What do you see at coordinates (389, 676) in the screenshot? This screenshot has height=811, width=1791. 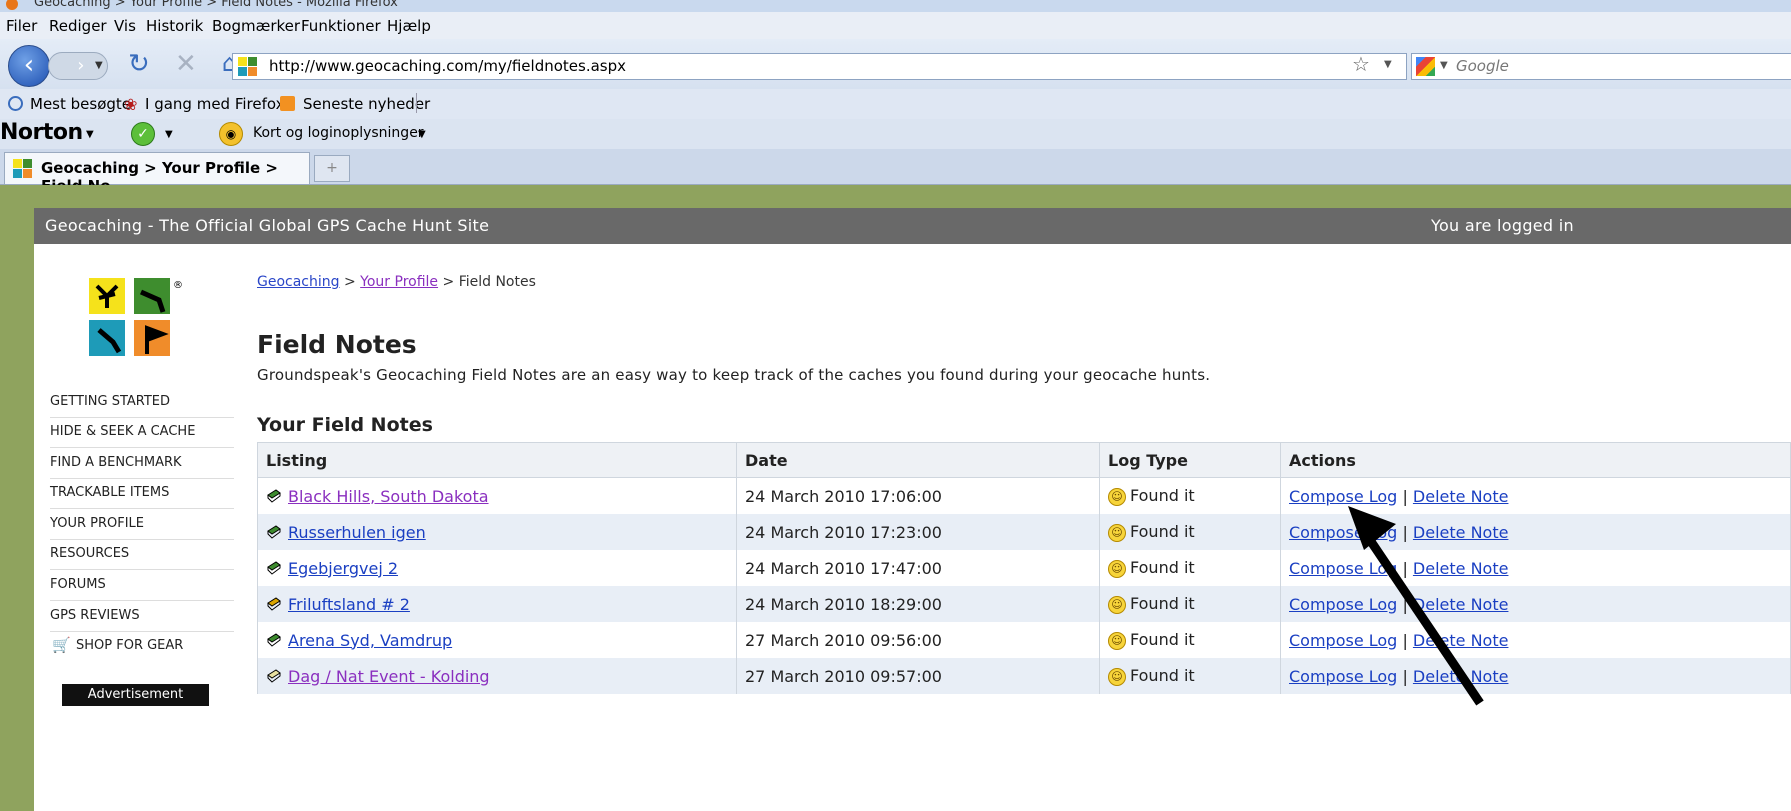 I see `cache-link: Dag / Nat Event - Kolding` at bounding box center [389, 676].